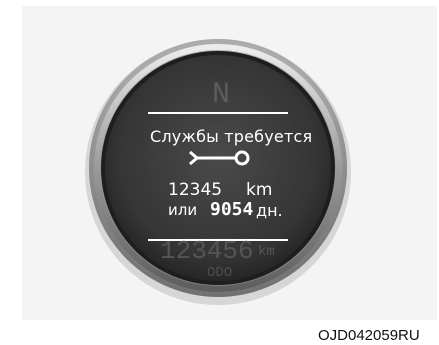 The width and height of the screenshot is (439, 345). What do you see at coordinates (232, 209) in the screenshot?
I see `service-days-value: 9054` at bounding box center [232, 209].